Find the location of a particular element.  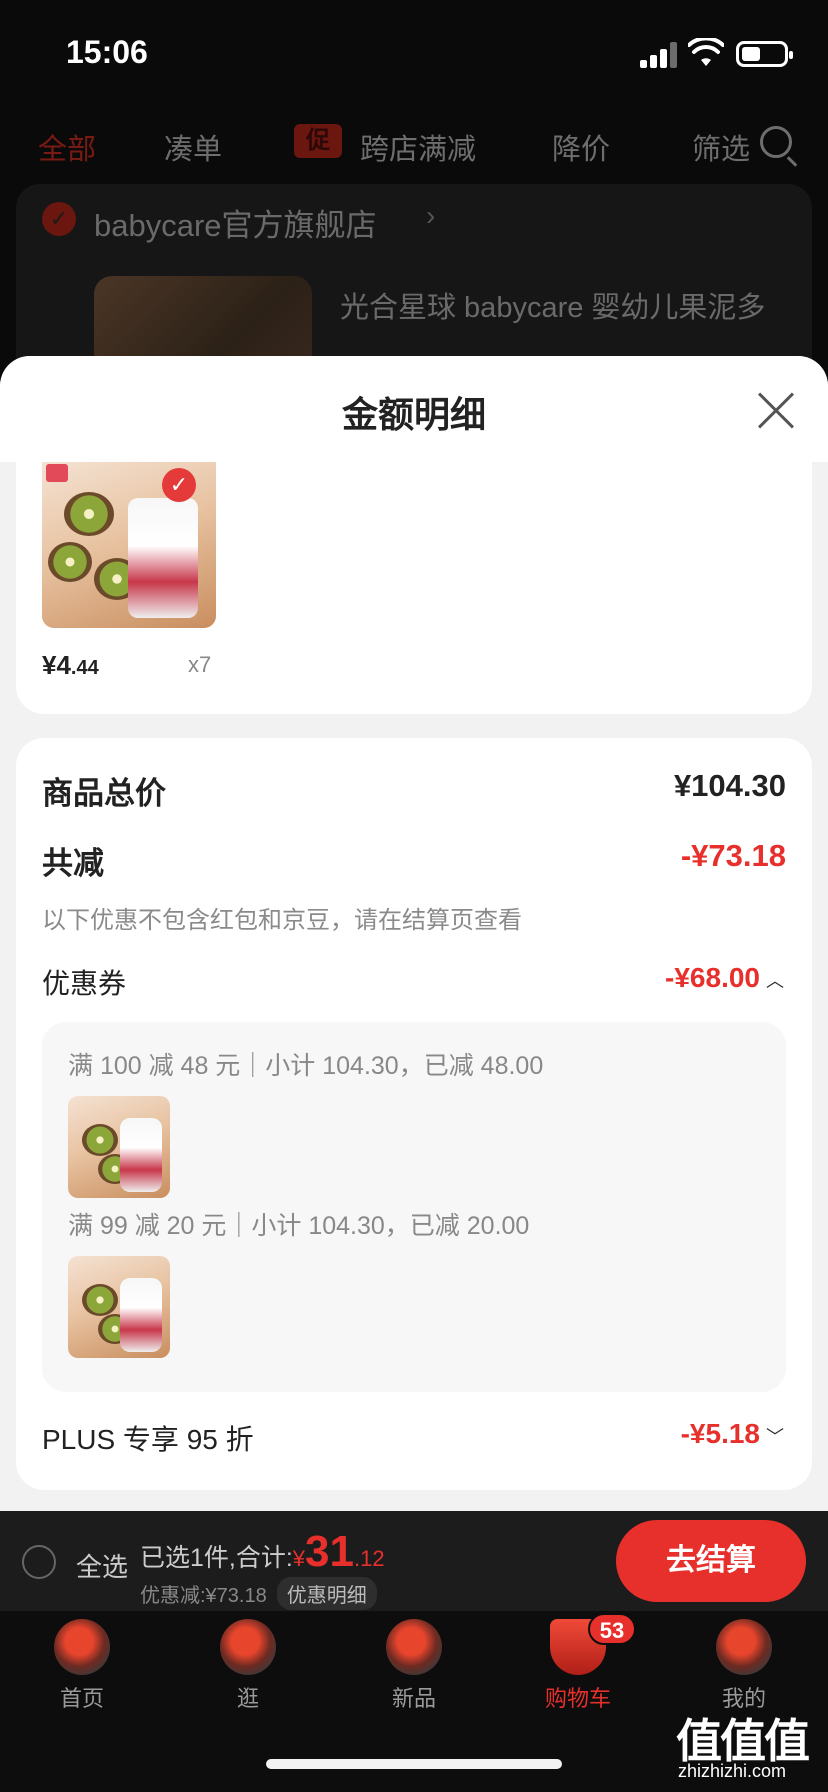

bottom-tab-bar: 首页 逛 新品 53 购物车 我的 值值值 zhizhizhi.com is located at coordinates (414, 1701).